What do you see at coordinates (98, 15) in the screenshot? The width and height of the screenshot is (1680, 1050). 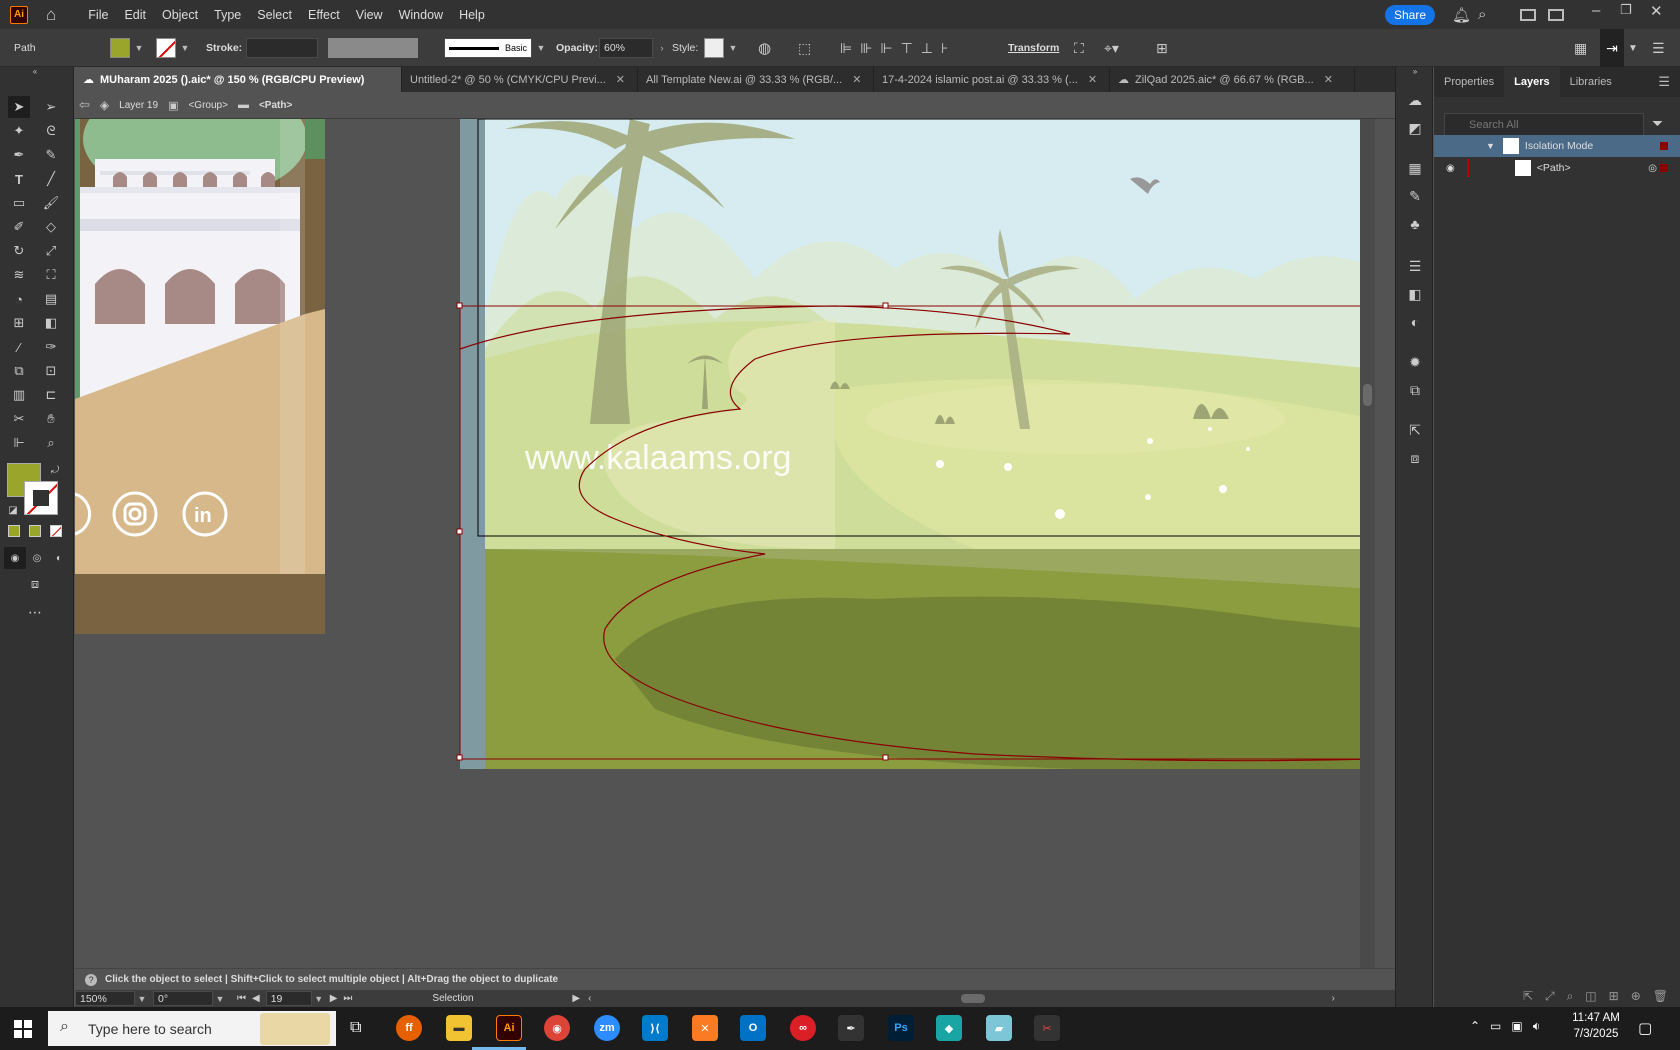 I see `menu-file: File` at bounding box center [98, 15].